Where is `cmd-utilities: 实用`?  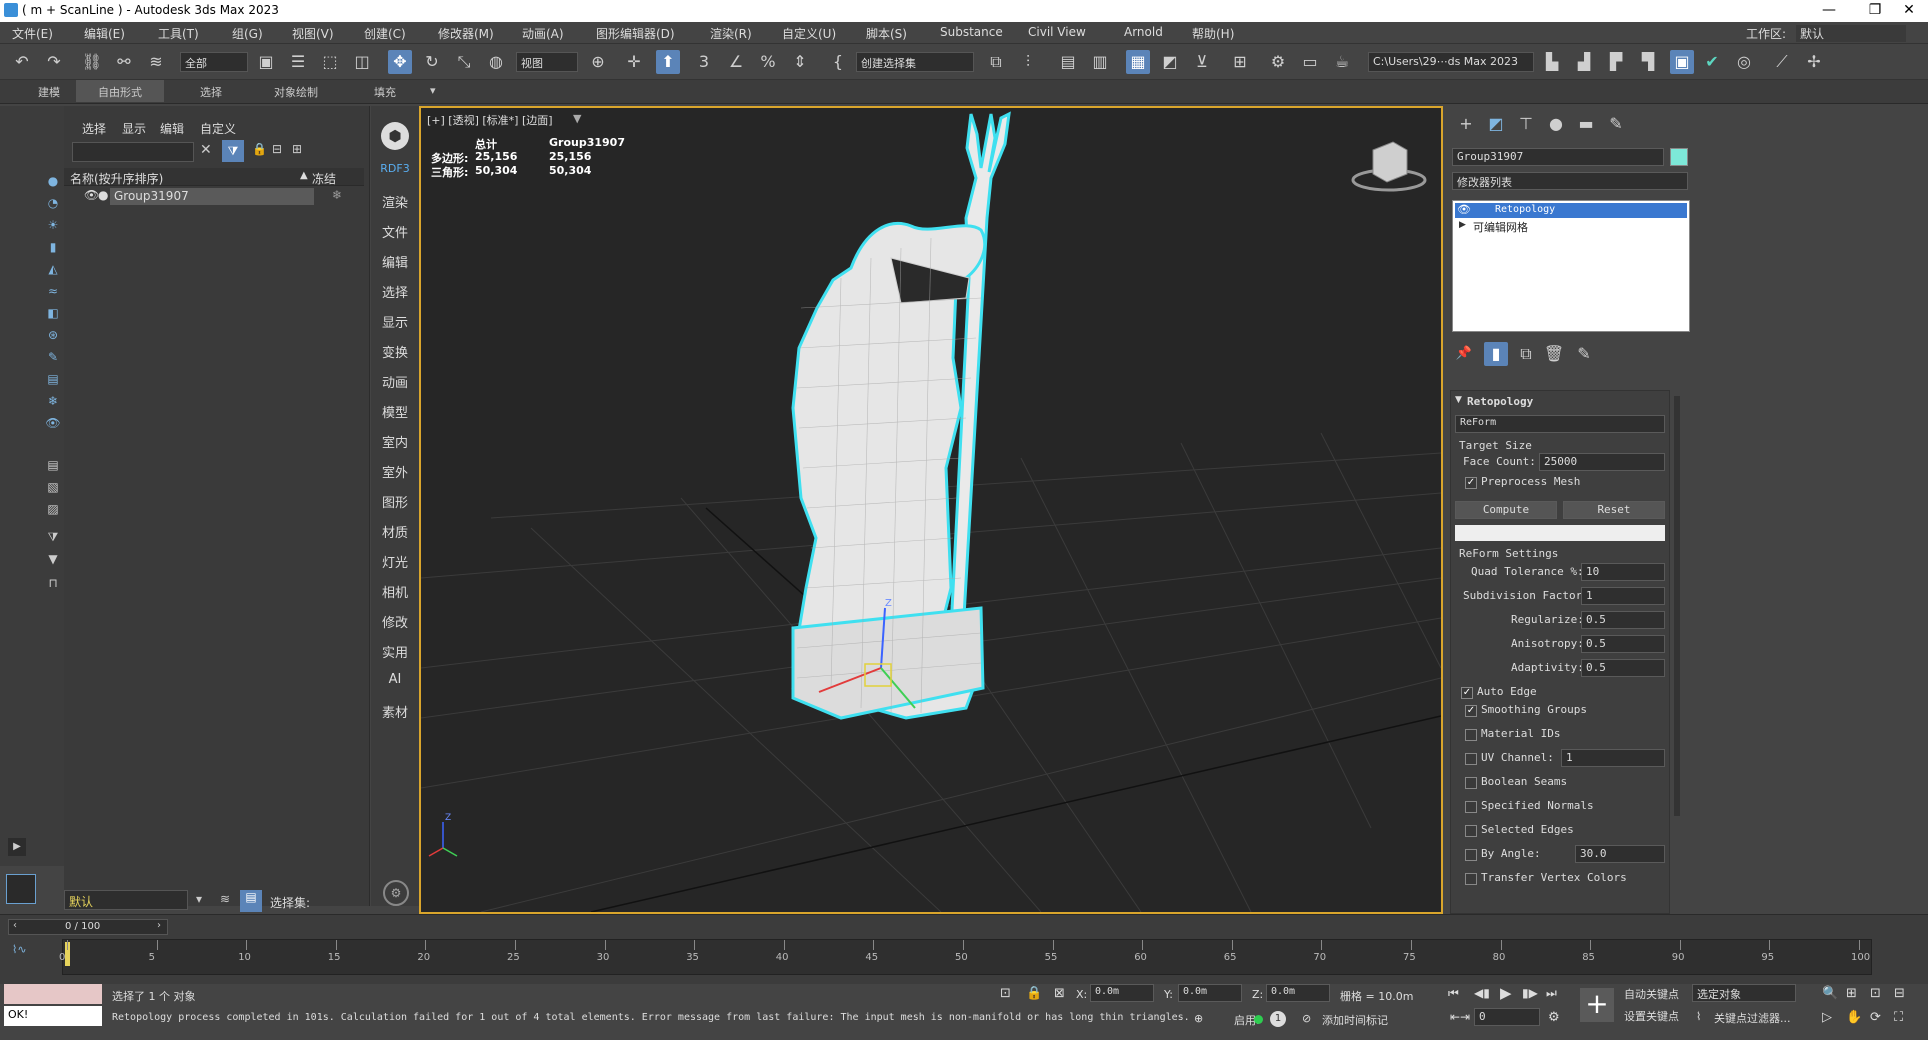 cmd-utilities: 实用 is located at coordinates (395, 651).